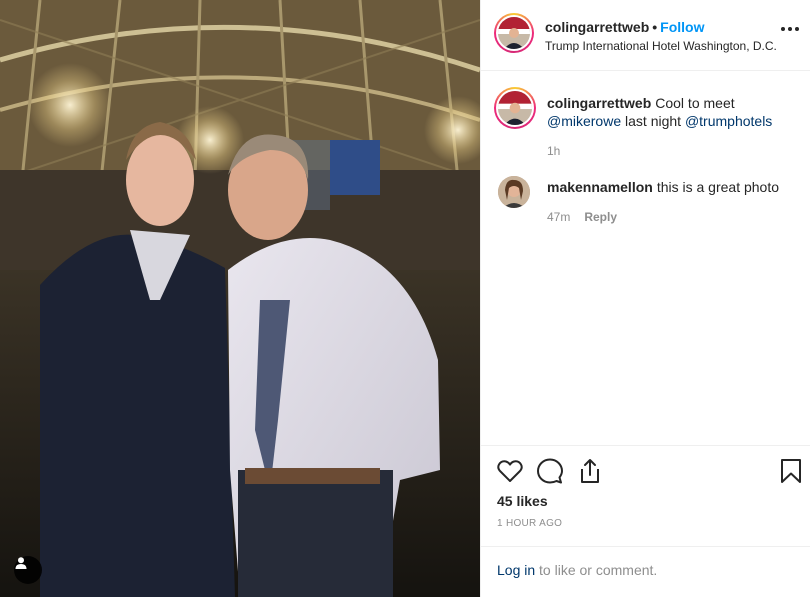  I want to click on post-timestamp: 1 HOUR AGO, so click(529, 523).